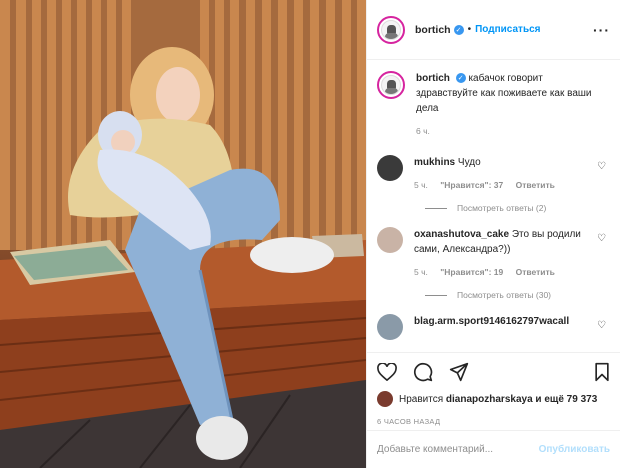 Image resolution: width=620 pixels, height=468 pixels. I want to click on view-replies-label: Посмотреть ответы (30), so click(504, 295).